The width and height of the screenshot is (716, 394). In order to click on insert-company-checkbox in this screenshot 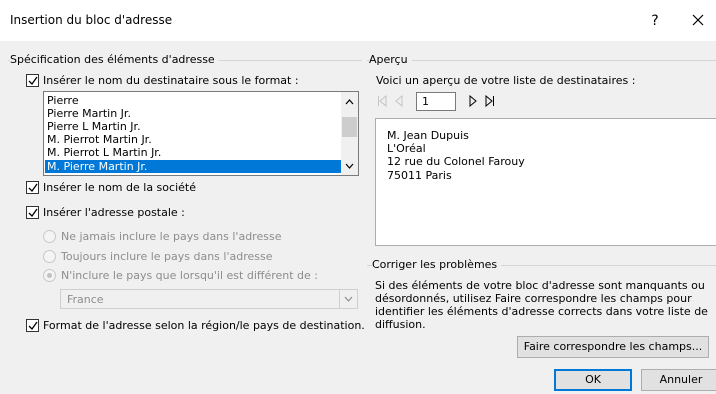, I will do `click(32, 187)`.